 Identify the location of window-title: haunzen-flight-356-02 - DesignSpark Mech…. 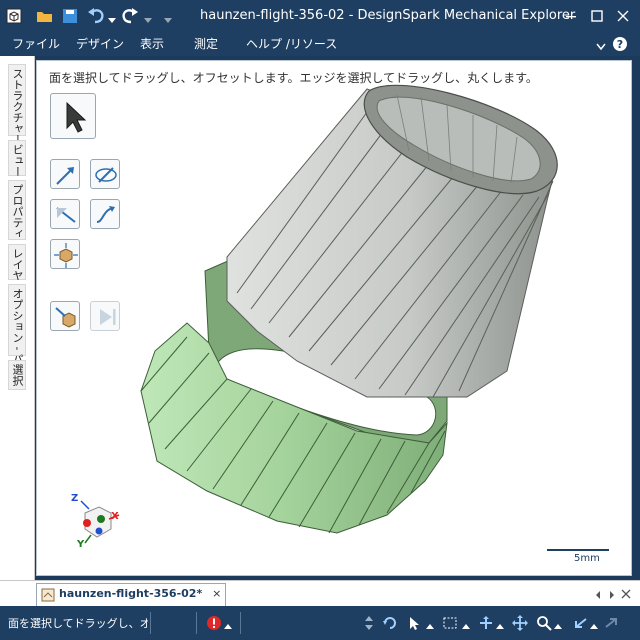
(388, 15).